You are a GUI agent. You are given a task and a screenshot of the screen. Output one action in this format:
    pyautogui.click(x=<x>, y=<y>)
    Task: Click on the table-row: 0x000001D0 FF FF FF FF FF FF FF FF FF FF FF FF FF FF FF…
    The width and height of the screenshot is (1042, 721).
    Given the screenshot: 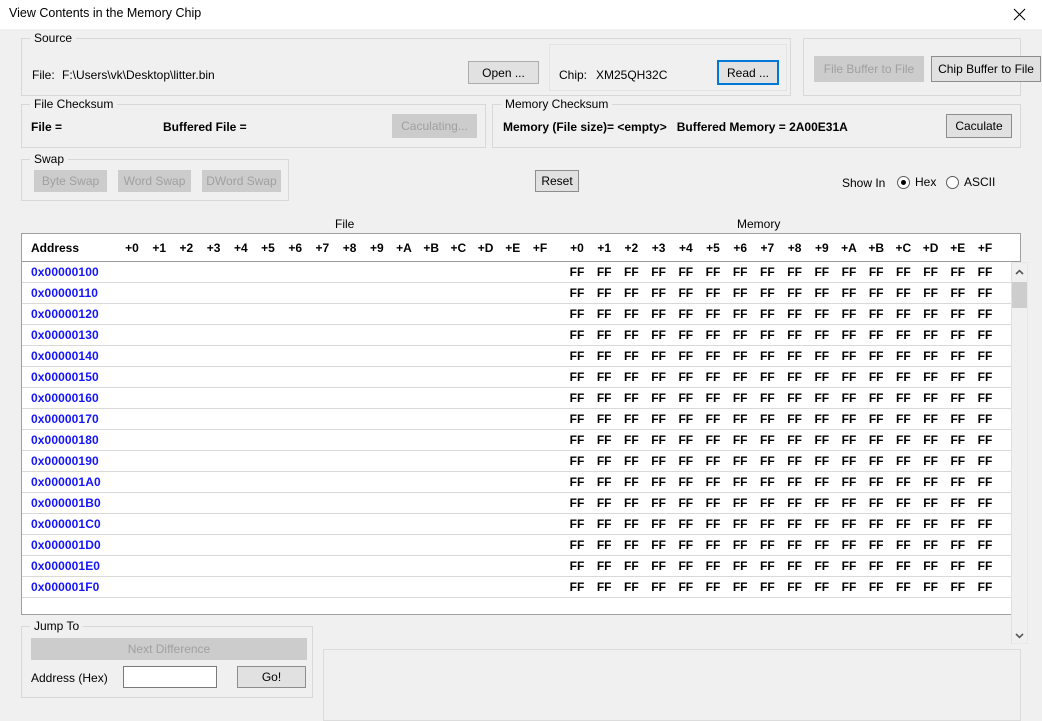 What is the action you would take?
    pyautogui.click(x=521, y=545)
    